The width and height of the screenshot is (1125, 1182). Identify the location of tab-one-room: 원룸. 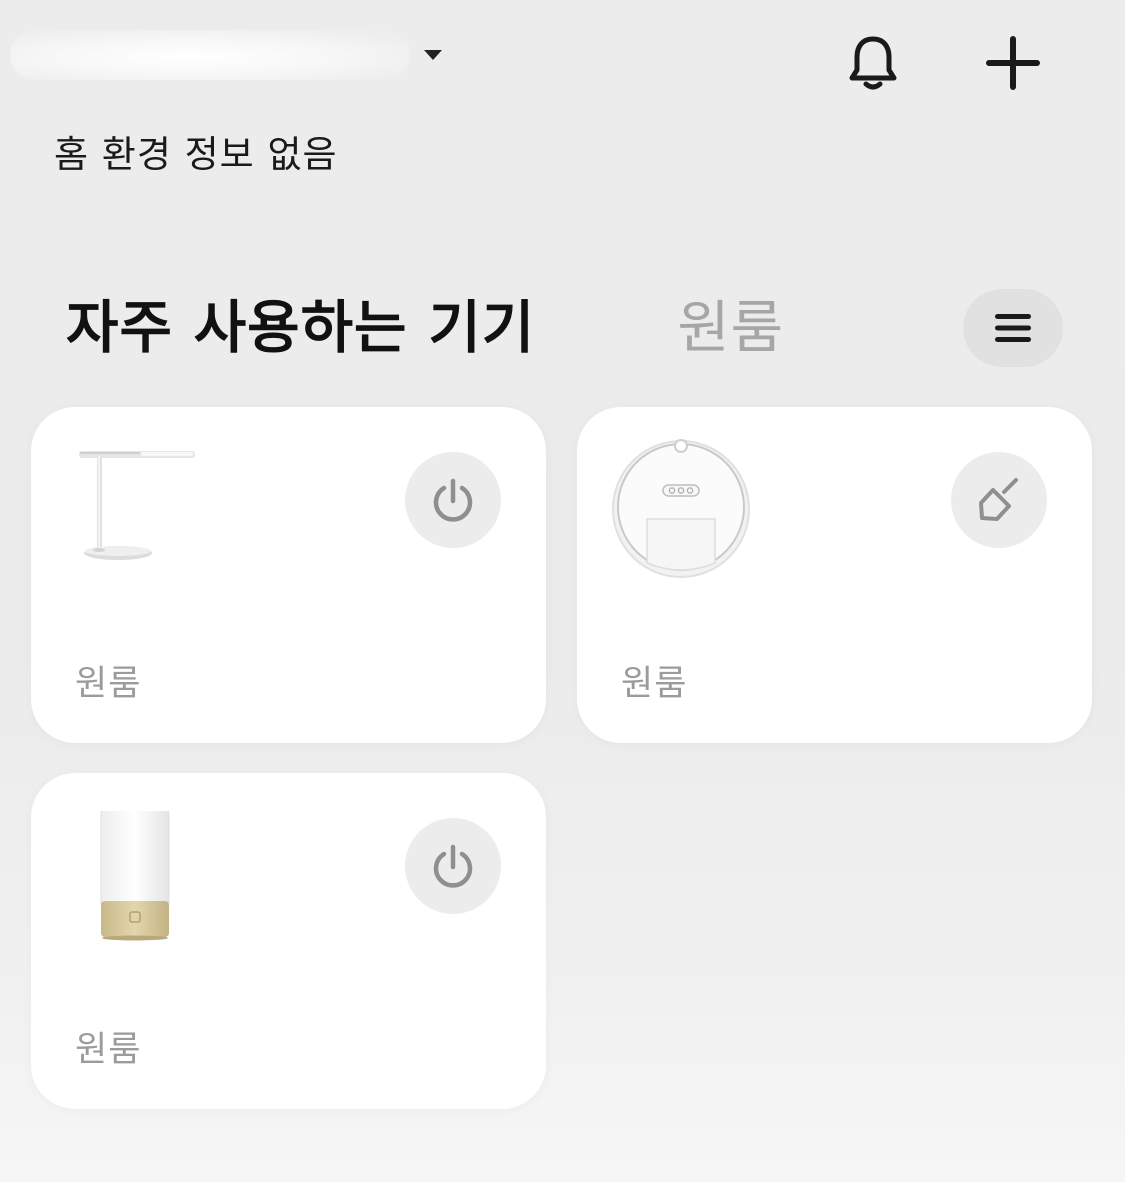
(730, 328).